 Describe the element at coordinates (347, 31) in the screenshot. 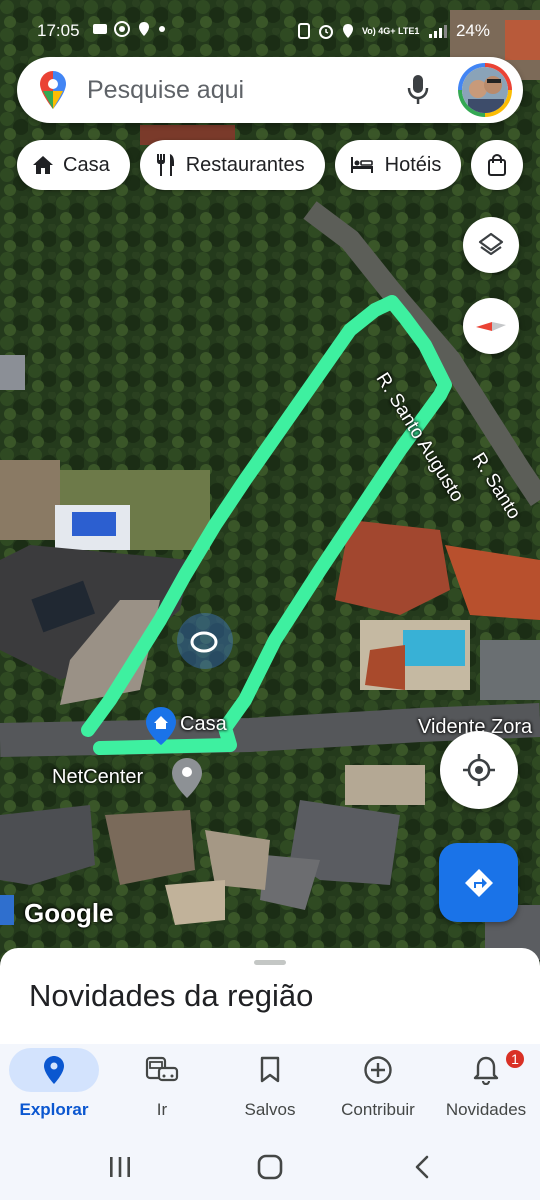

I see `location-status-icon` at that location.